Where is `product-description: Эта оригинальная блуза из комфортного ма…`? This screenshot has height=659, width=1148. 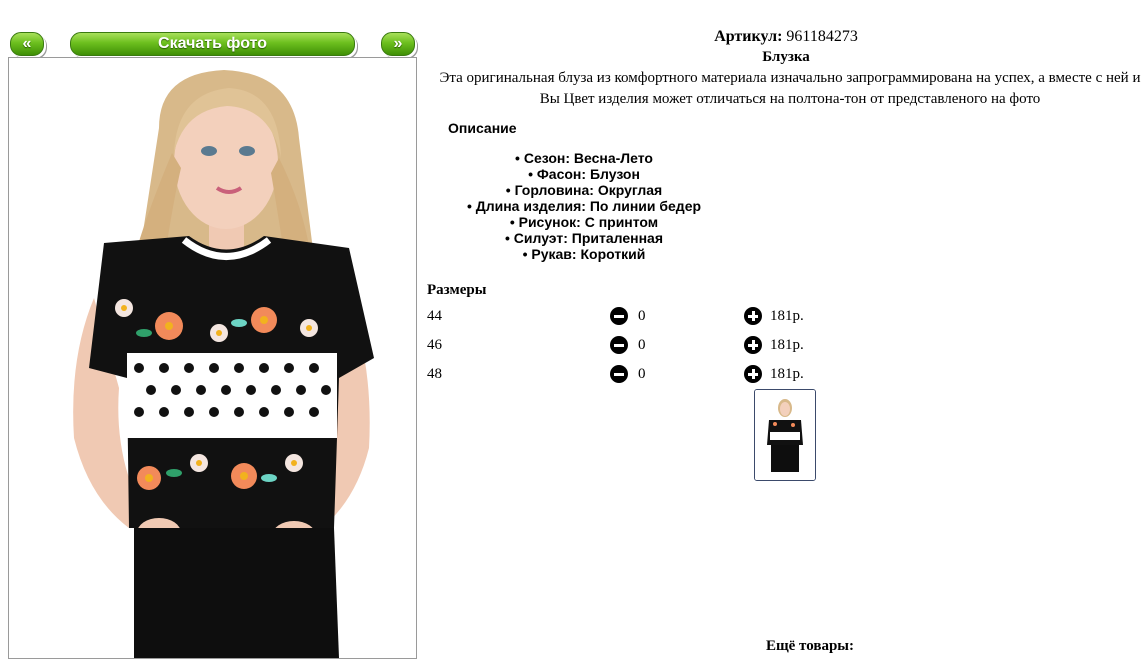 product-description: Эта оригинальная блуза из комфортного ма… is located at coordinates (790, 88).